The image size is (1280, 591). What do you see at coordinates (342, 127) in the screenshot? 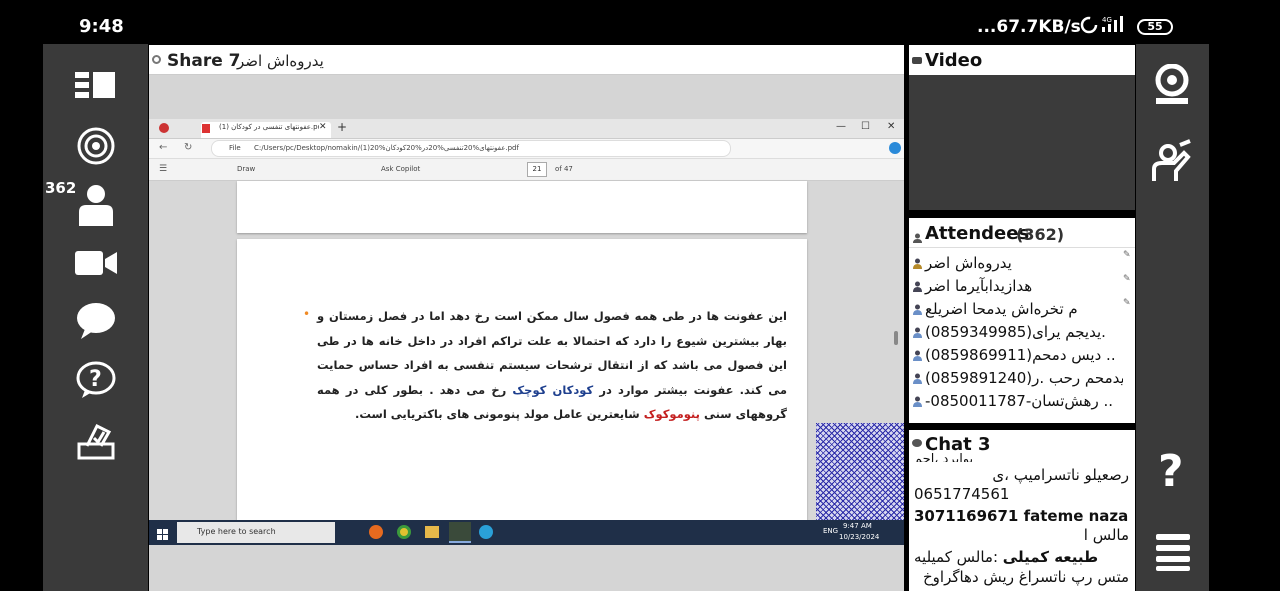
I see `new-tab-icon: +` at bounding box center [342, 127].